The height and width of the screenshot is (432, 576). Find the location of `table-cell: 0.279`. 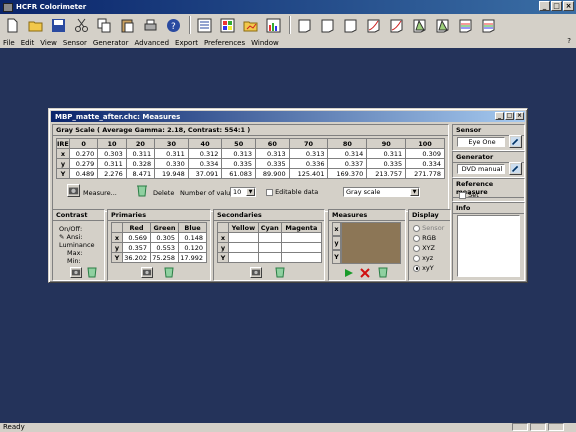

table-cell: 0.279 is located at coordinates (83, 163).